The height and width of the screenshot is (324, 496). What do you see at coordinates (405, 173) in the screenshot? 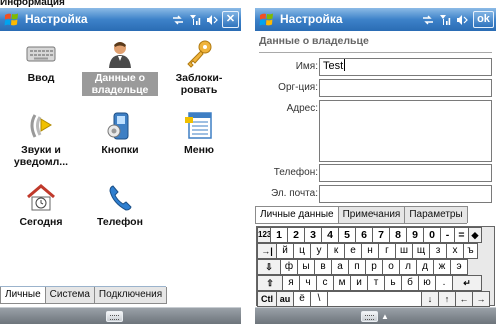
I see `phone-field` at bounding box center [405, 173].